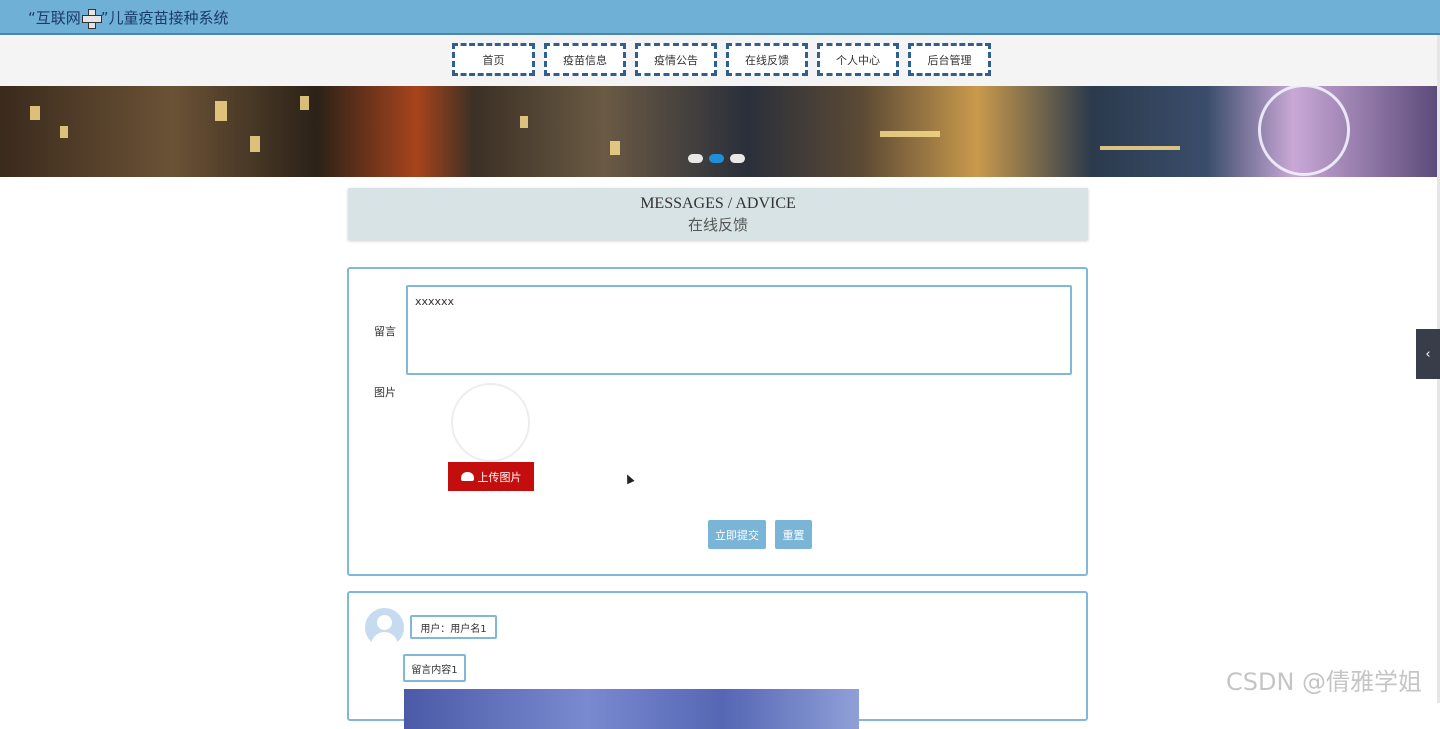 Image resolution: width=1440 pixels, height=729 pixels. Describe the element at coordinates (385, 331) in the screenshot. I see `message-label: 留言` at that location.